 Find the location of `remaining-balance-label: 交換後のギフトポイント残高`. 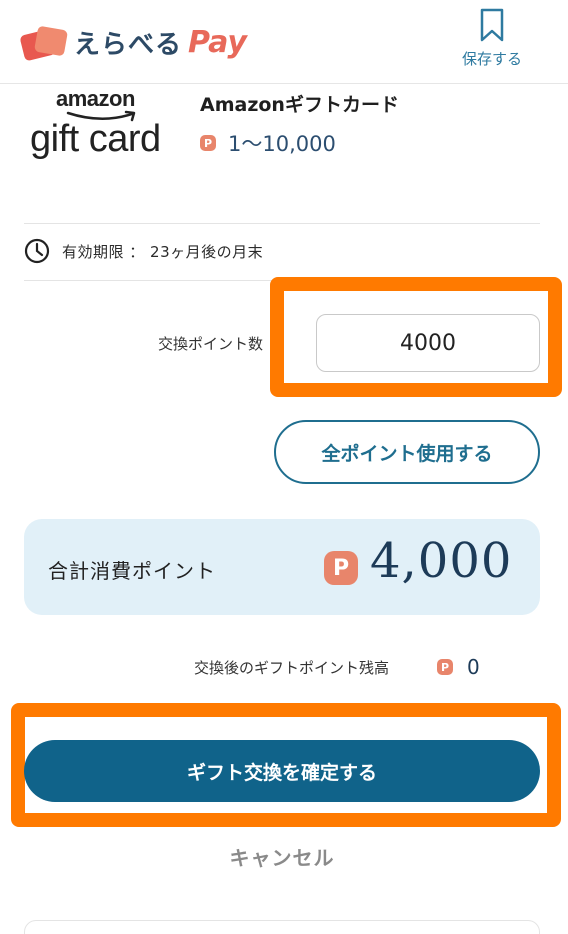

remaining-balance-label: 交換後のギフトポイント残高 is located at coordinates (292, 667).